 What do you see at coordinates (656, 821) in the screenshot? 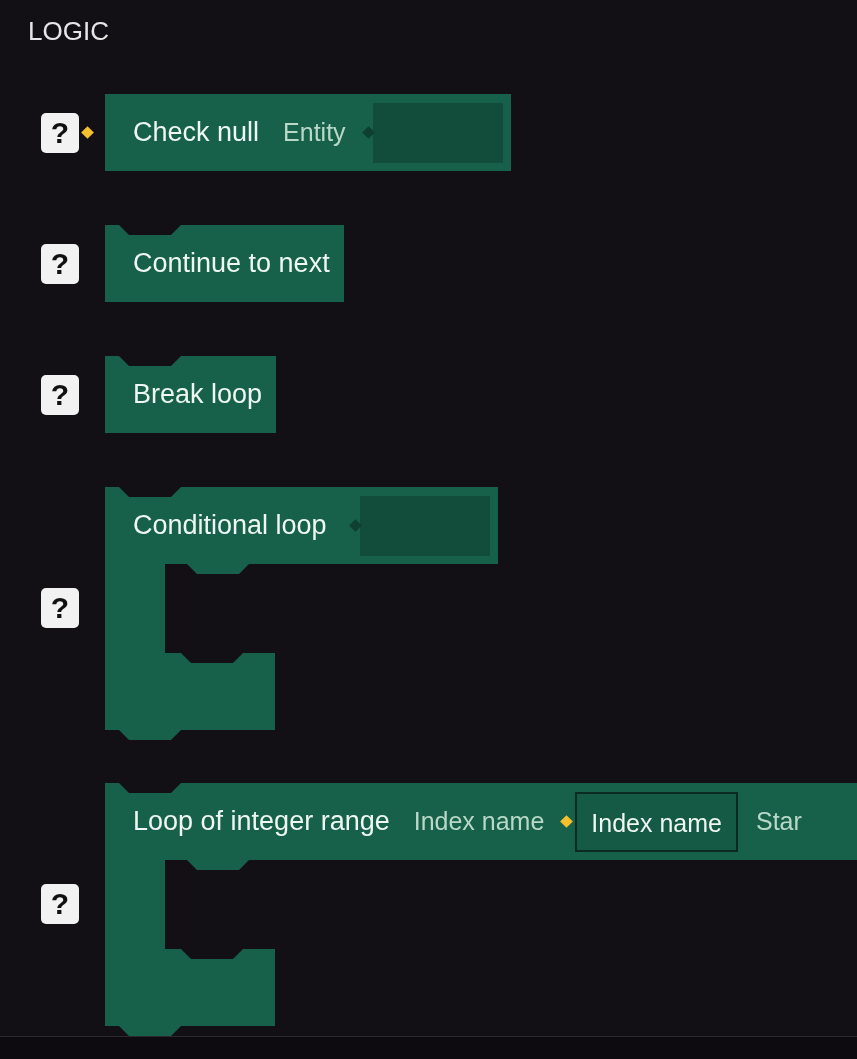
I see `input-field: Index name` at bounding box center [656, 821].